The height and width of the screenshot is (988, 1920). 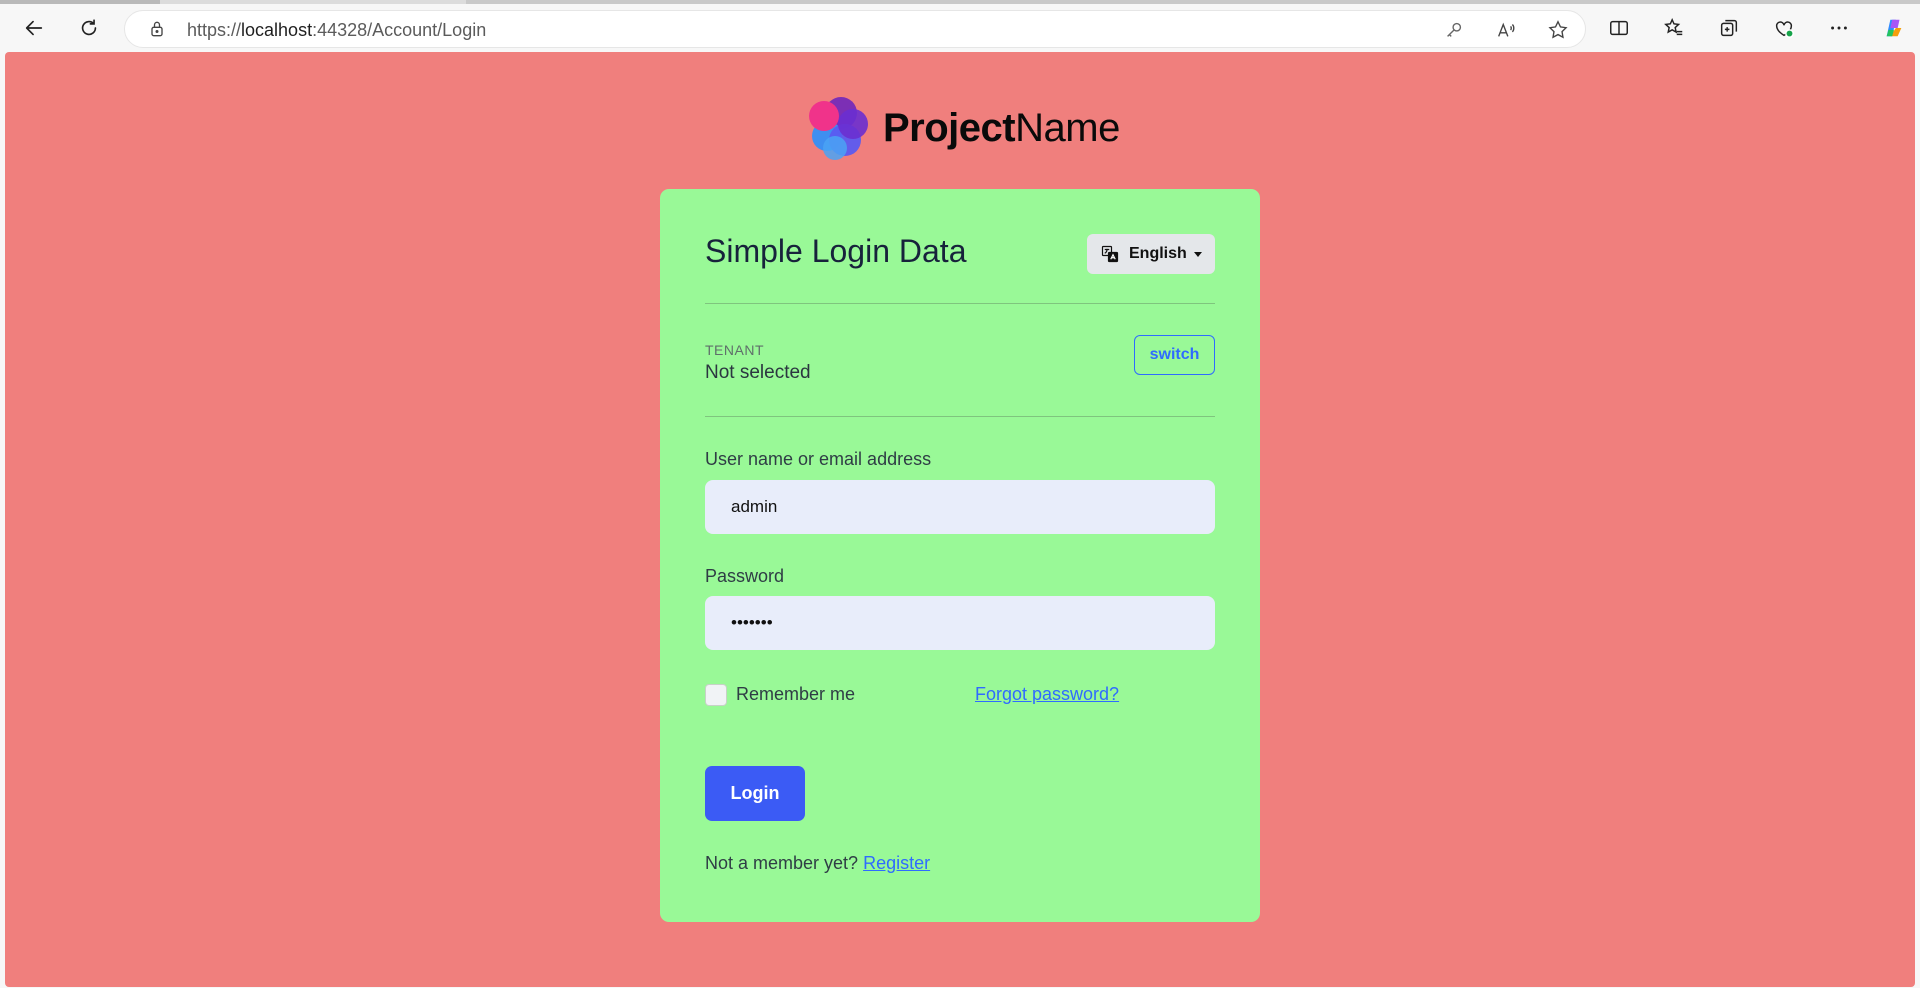 What do you see at coordinates (1197, 254) in the screenshot?
I see `chevron-down-icon` at bounding box center [1197, 254].